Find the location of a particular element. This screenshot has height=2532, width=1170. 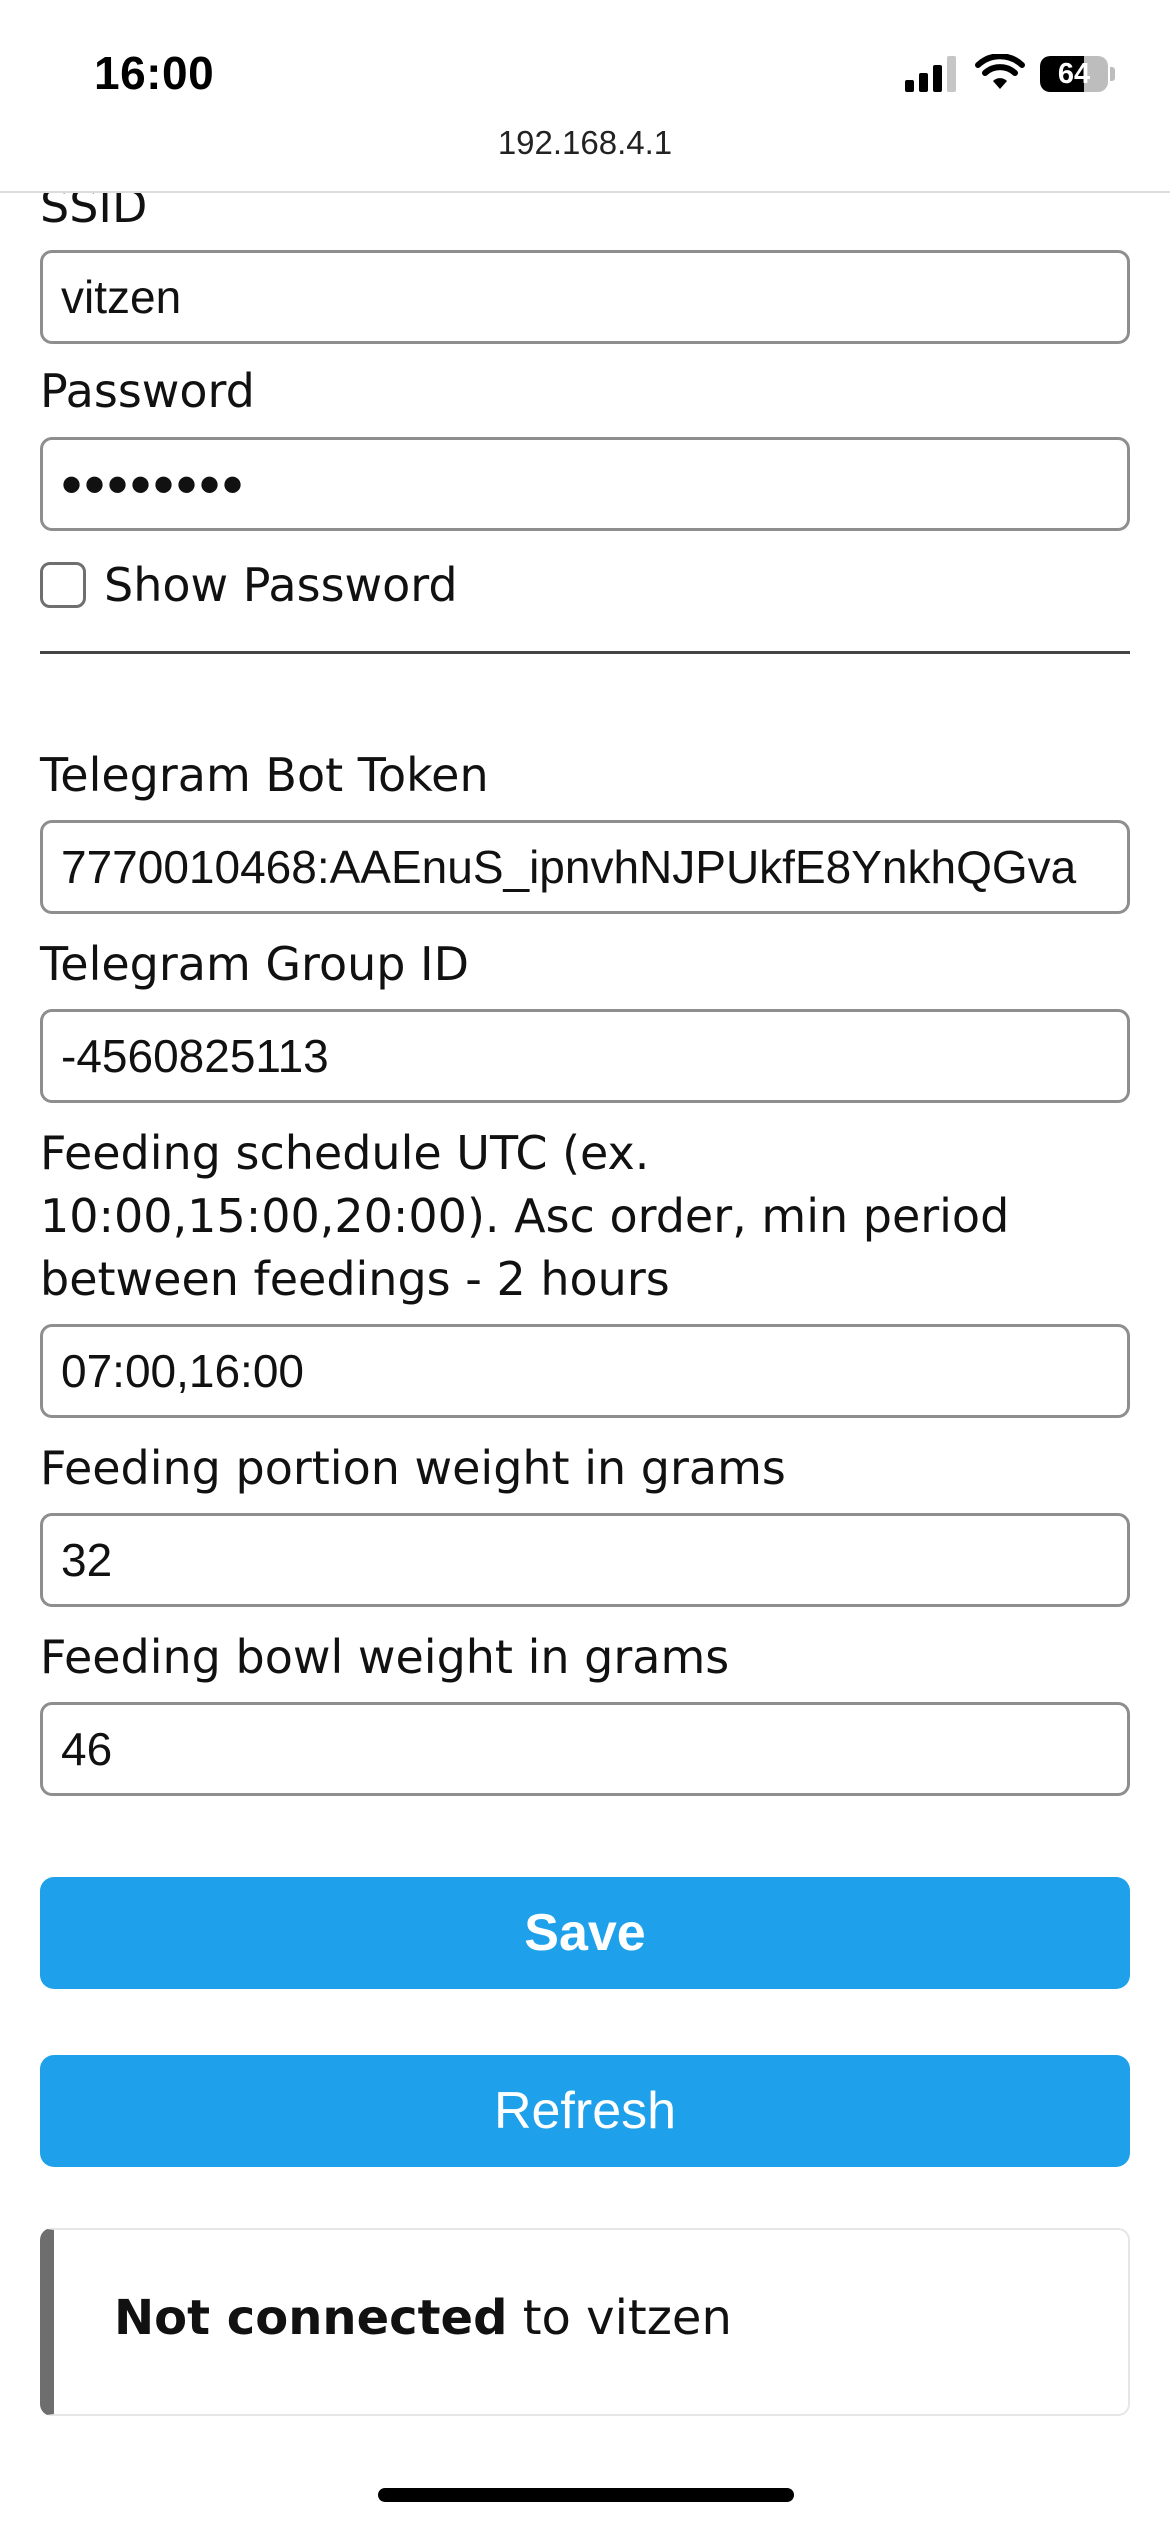

portion-field is located at coordinates (585, 1560).